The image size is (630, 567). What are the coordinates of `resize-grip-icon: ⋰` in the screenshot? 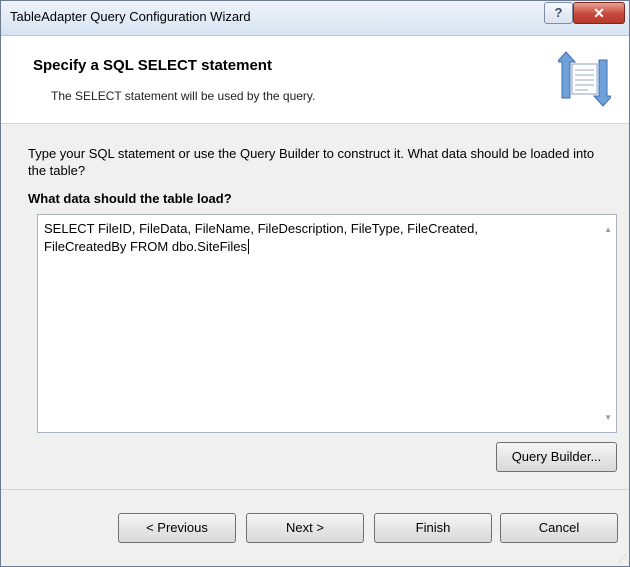 It's located at (622, 558).